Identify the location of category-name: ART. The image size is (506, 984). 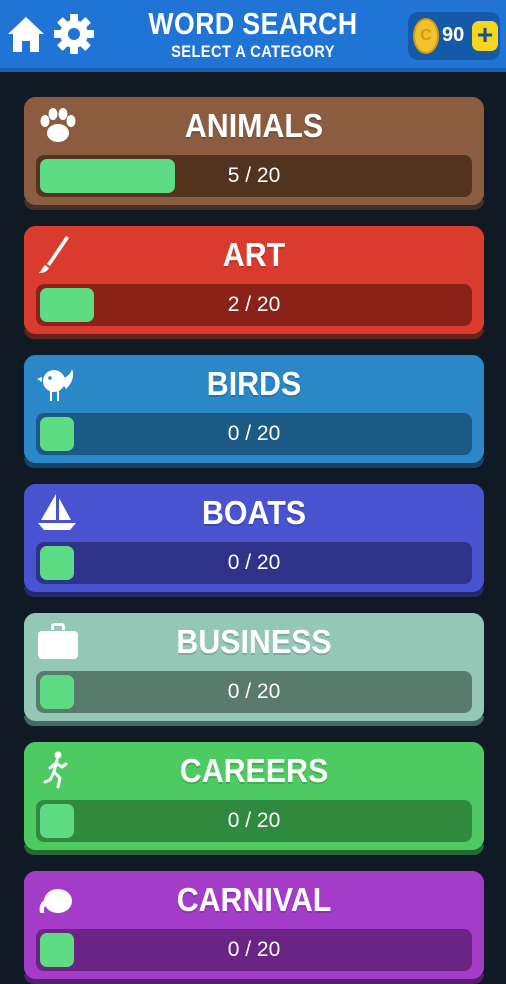
(254, 254).